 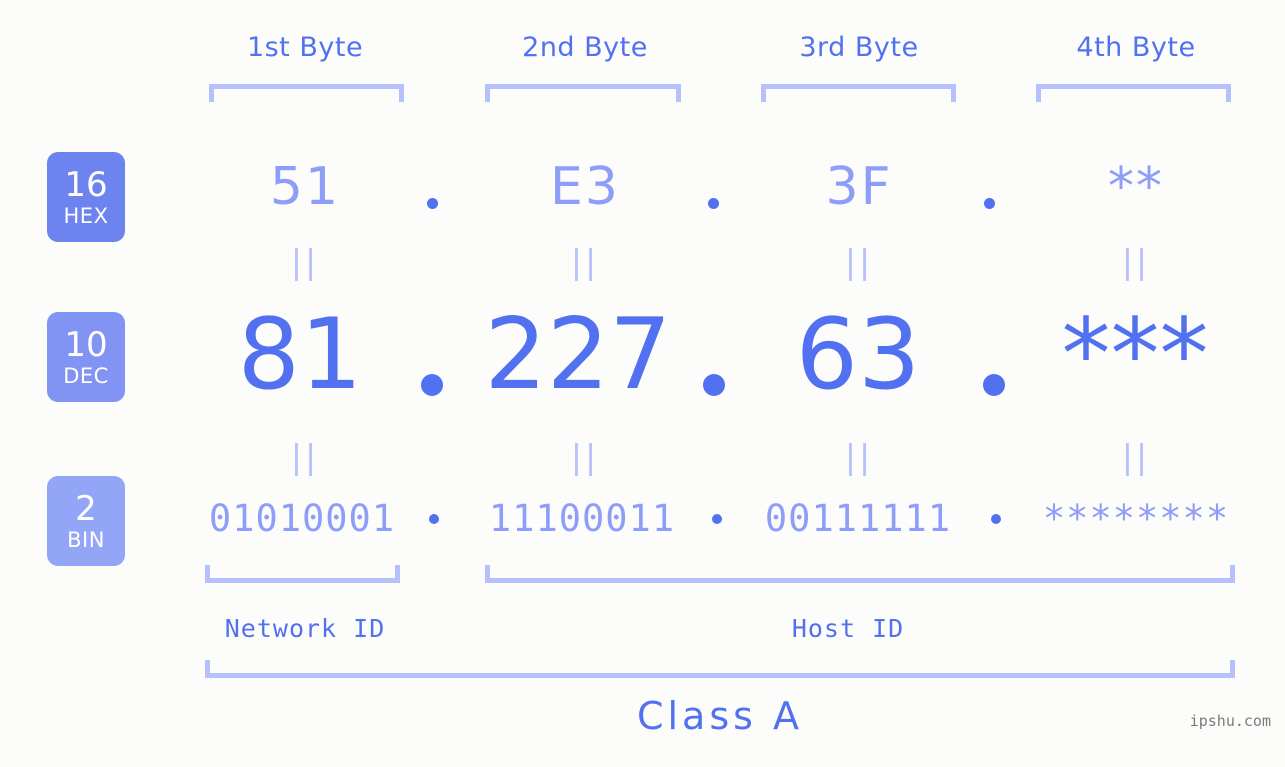 What do you see at coordinates (582, 518) in the screenshot?
I see `bin-byte-2: 11100011` at bounding box center [582, 518].